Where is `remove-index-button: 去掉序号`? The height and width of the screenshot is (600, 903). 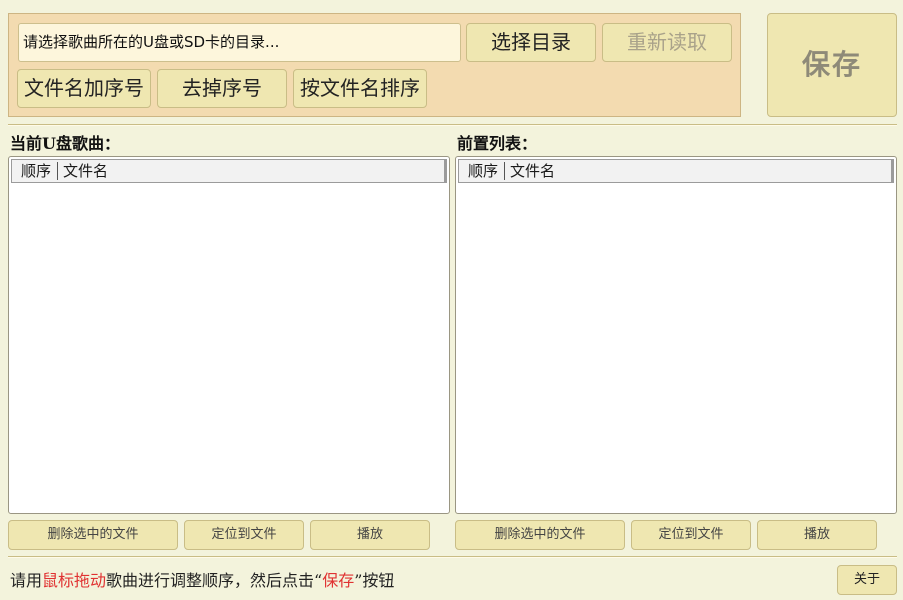 remove-index-button: 去掉序号 is located at coordinates (222, 88).